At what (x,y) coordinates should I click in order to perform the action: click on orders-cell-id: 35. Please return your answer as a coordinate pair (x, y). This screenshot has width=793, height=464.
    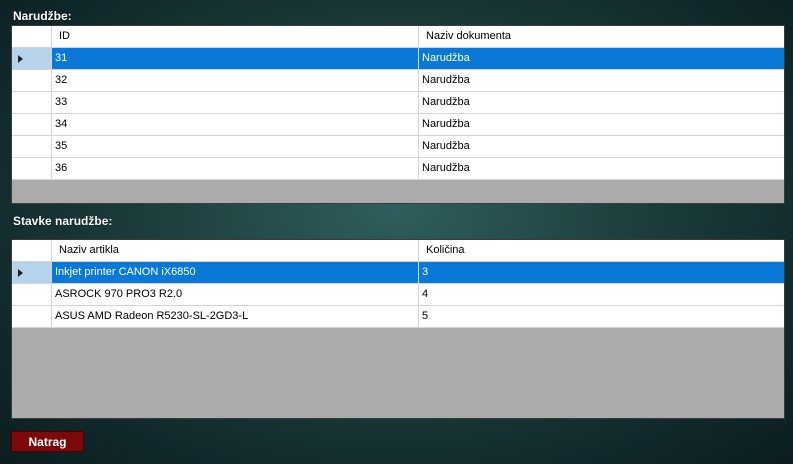
    Looking at the image, I should click on (235, 147).